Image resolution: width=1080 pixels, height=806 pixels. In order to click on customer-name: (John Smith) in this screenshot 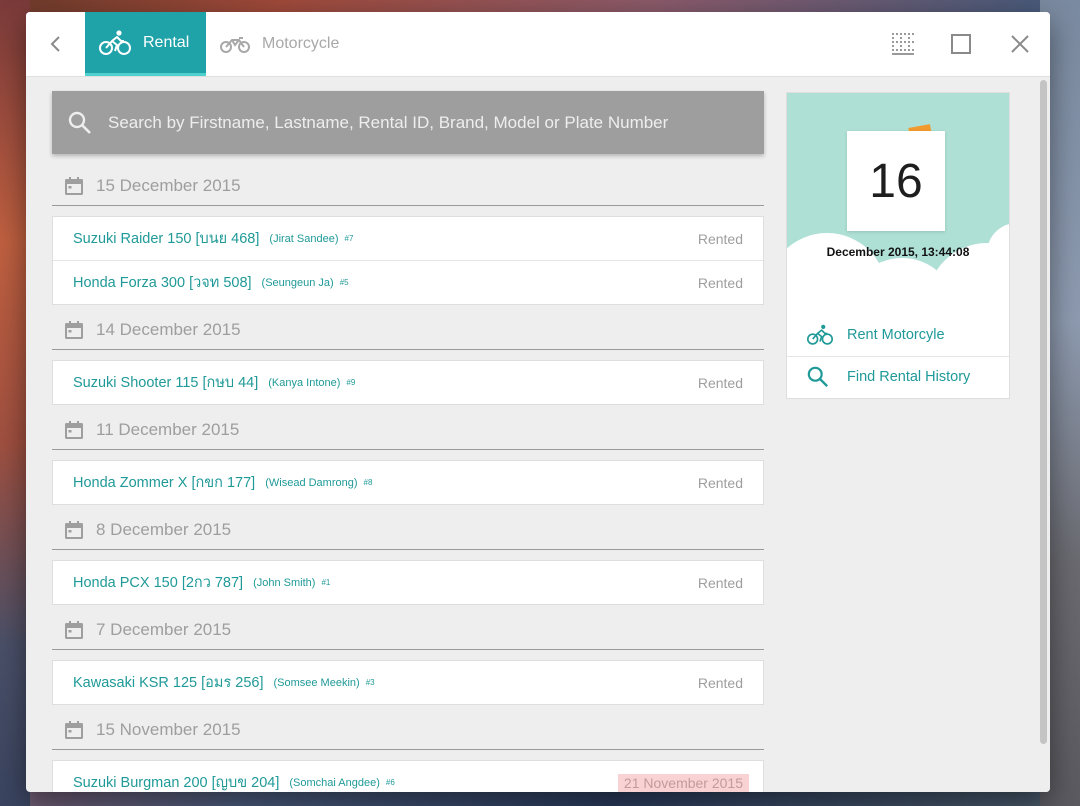, I will do `click(284, 582)`.